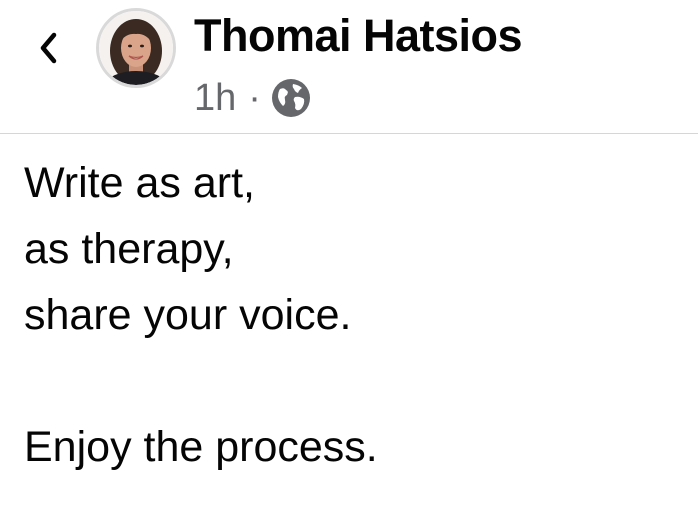 Image resolution: width=698 pixels, height=517 pixels. I want to click on post-text-blank-line, so click(349, 381).